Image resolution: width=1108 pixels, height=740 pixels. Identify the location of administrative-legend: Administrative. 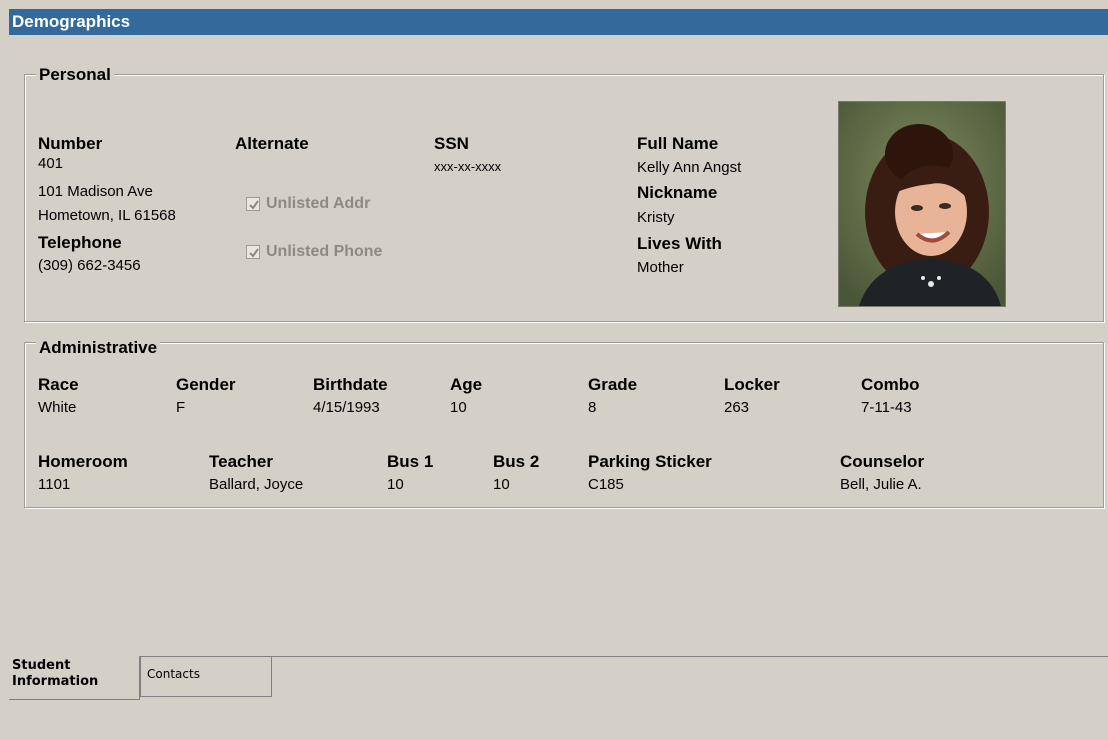
(98, 348).